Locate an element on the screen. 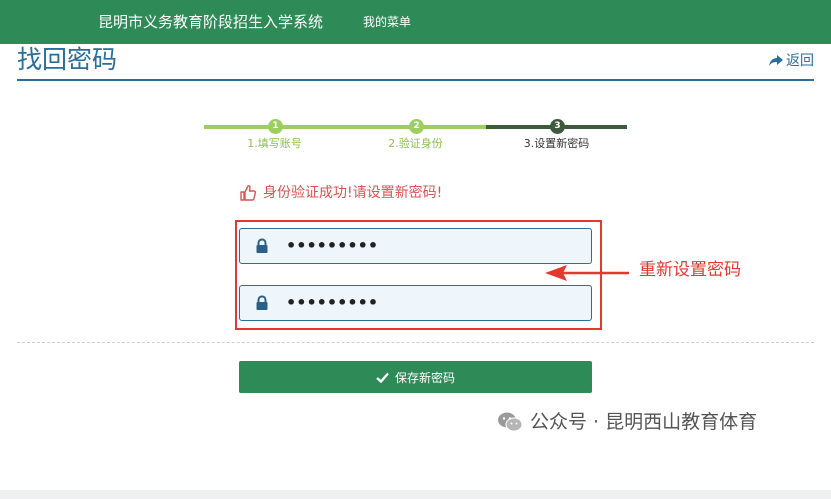 This screenshot has width=831, height=499. wechat-icon is located at coordinates (510, 422).